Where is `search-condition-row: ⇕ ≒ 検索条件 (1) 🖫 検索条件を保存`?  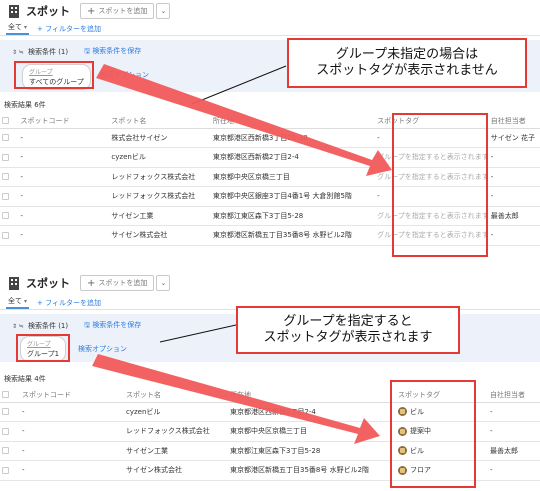 search-condition-row: ⇕ ≒ 検索条件 (1) 🖫 検索条件を保存 is located at coordinates (76, 52).